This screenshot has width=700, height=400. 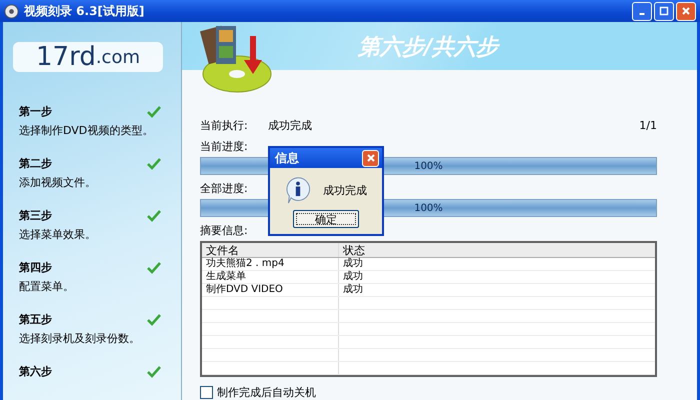 I want to click on dialog-message: 成功完成, so click(x=345, y=190).